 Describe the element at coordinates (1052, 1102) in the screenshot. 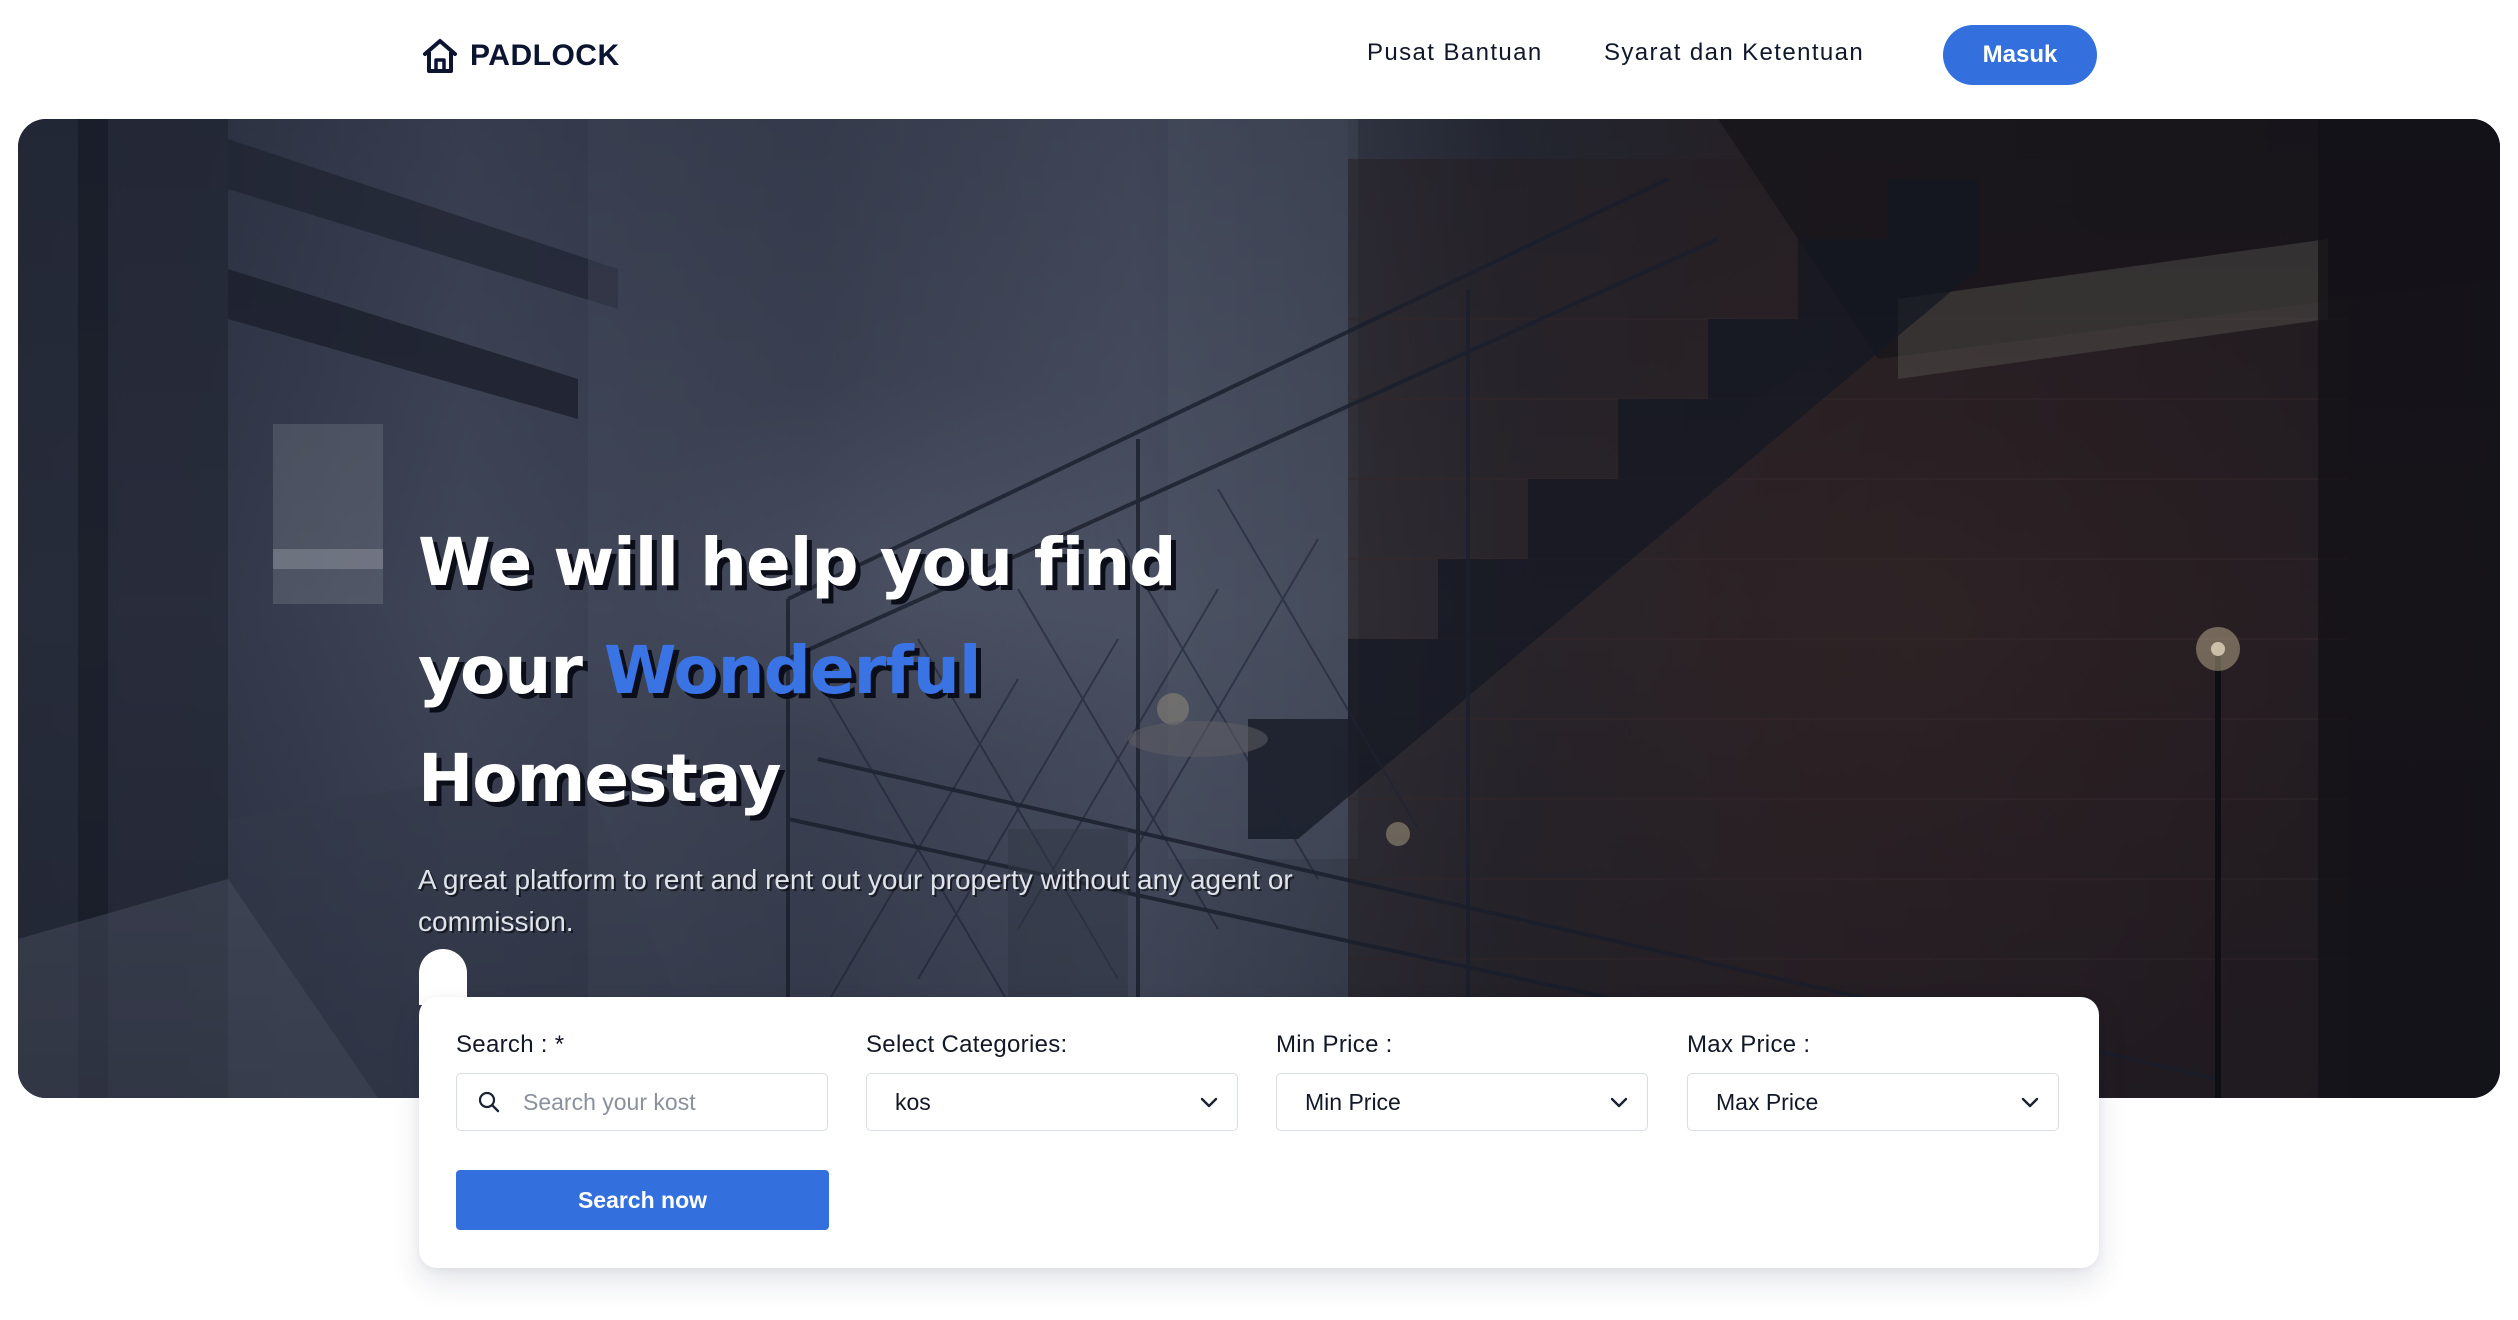

I see `category-select: kos` at that location.